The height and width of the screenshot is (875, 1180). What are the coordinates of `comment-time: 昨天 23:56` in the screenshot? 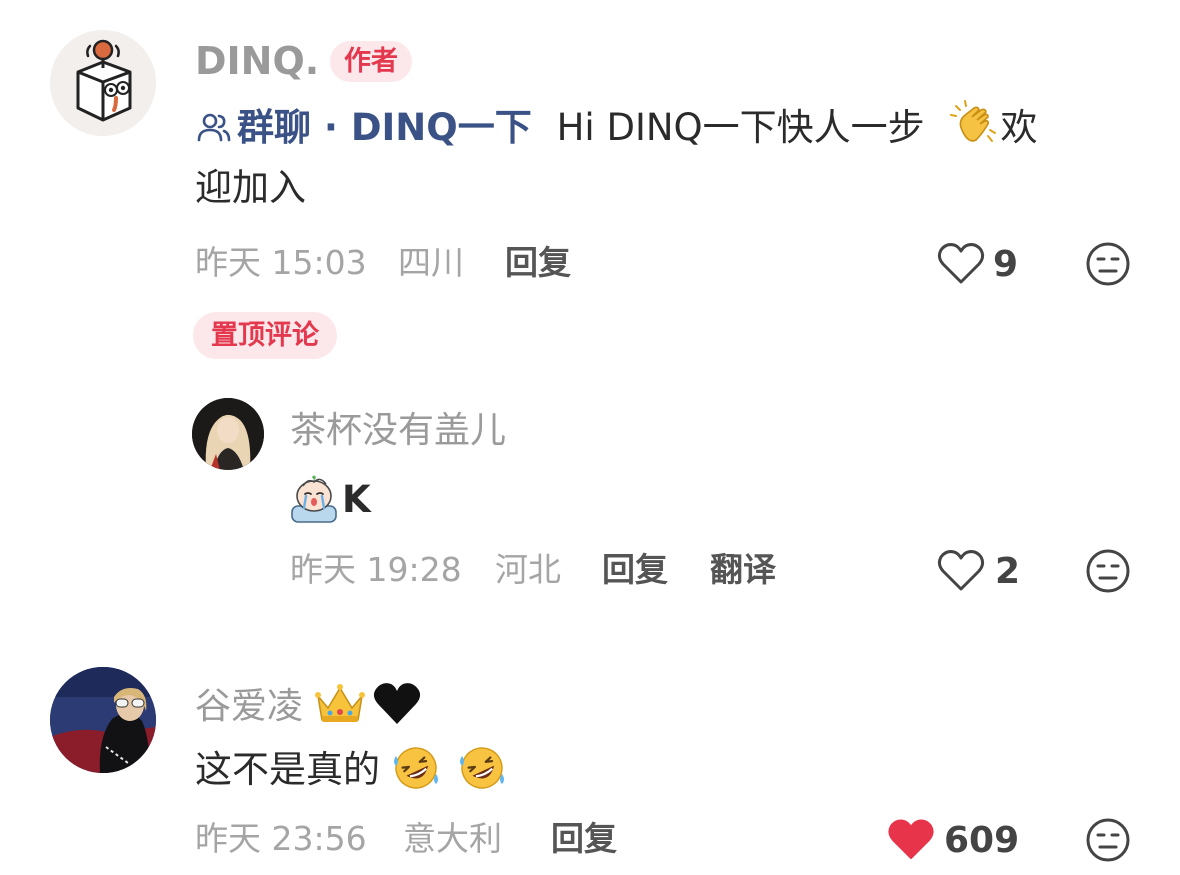 It's located at (281, 838).